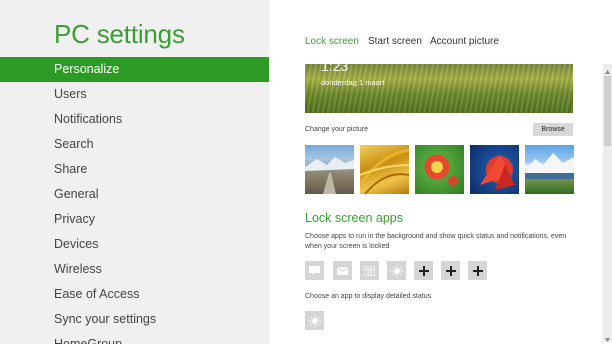 The width and height of the screenshot is (612, 344). Describe the element at coordinates (134, 194) in the screenshot. I see `sidebar-item-general: General` at that location.